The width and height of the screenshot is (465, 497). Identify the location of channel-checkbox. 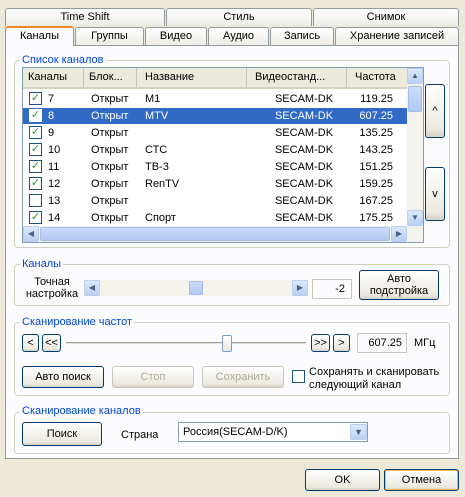
(35, 200).